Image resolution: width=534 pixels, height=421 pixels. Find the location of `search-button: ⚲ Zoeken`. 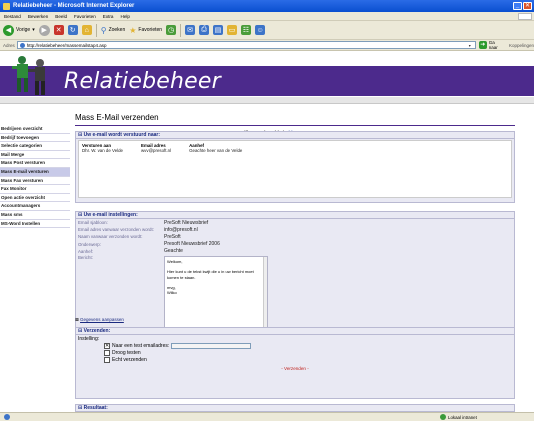

search-button: ⚲ Zoeken is located at coordinates (113, 30).